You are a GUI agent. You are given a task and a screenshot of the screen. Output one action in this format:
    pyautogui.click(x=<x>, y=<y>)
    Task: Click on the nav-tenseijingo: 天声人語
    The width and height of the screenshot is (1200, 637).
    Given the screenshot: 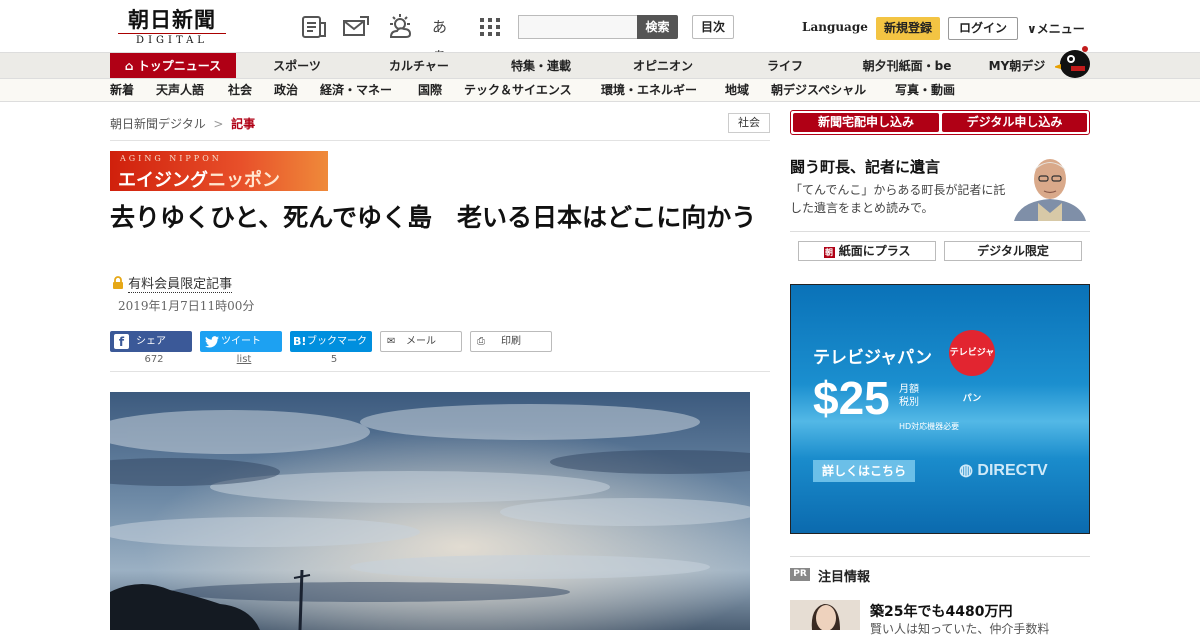 What is the action you would take?
    pyautogui.click(x=180, y=90)
    